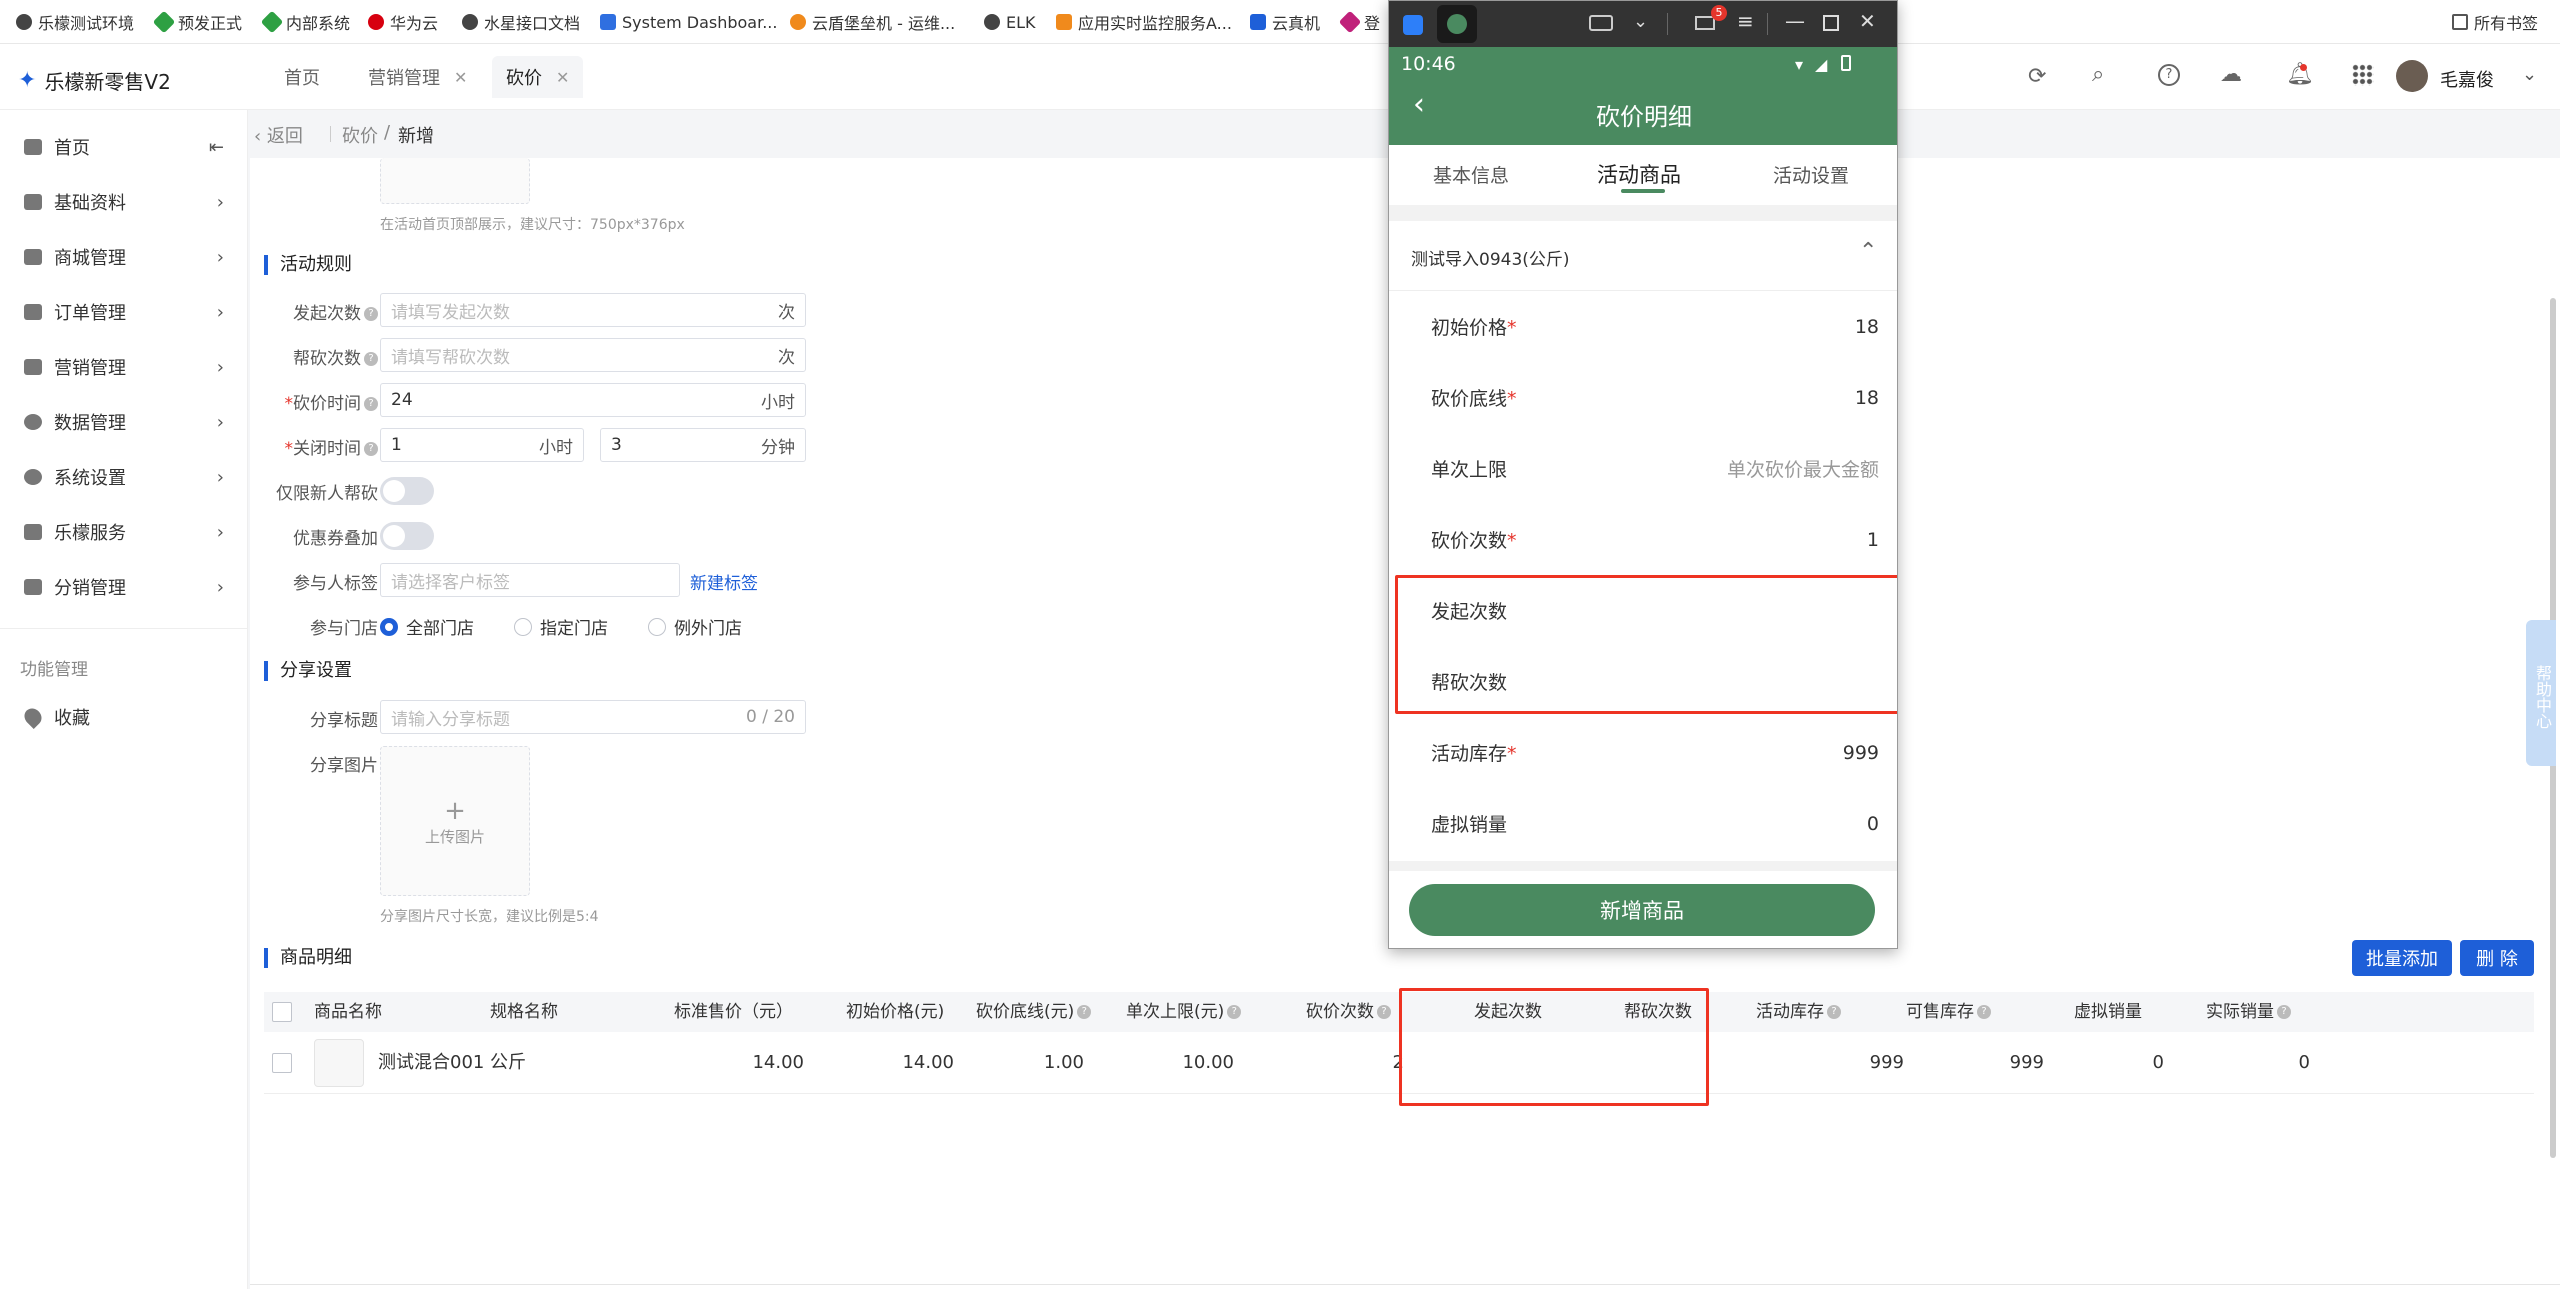 Image resolution: width=2560 pixels, height=1289 pixels. What do you see at coordinates (1643, 256) in the screenshot?
I see `product-group-header: 测试导入0943(公斤) ⌃` at bounding box center [1643, 256].